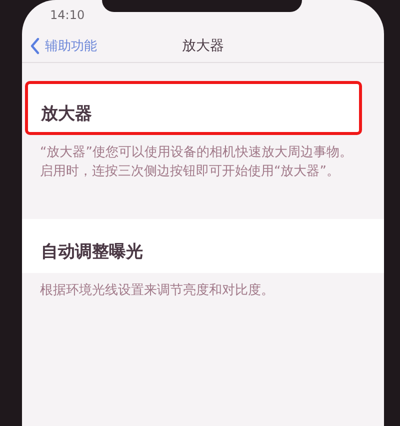 Image resolution: width=400 pixels, height=426 pixels. I want to click on setting-row: 放大器, so click(193, 108).